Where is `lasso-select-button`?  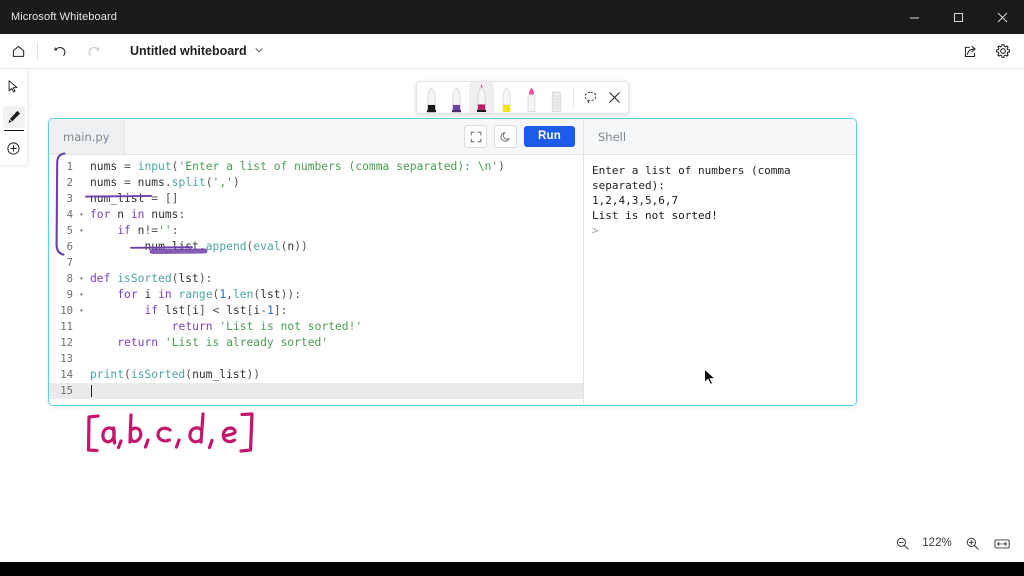 lasso-select-button is located at coordinates (590, 97).